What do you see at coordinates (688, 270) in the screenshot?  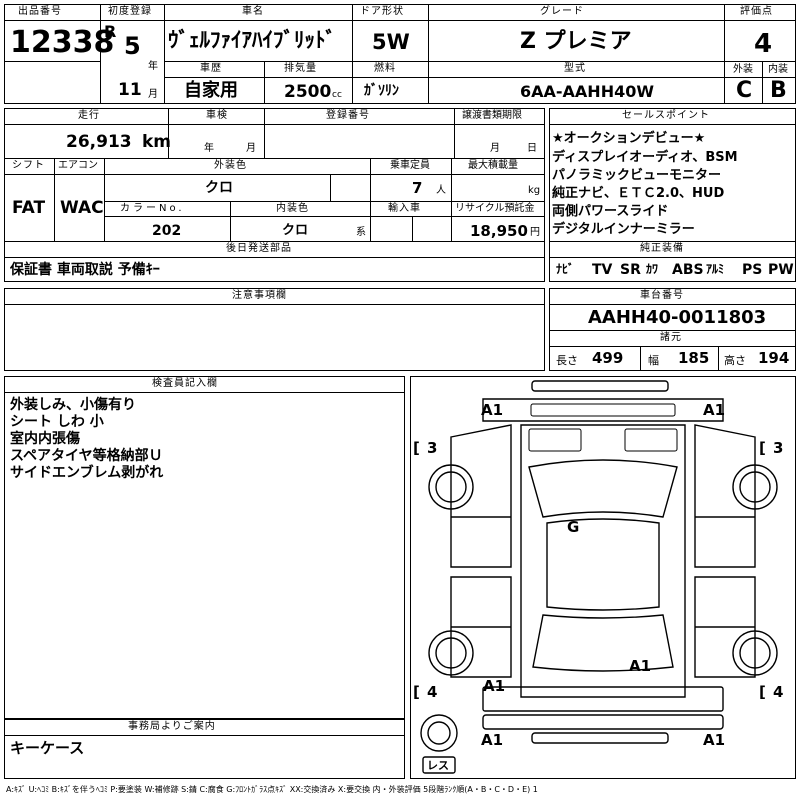 I see `equipment-item: ABS` at bounding box center [688, 270].